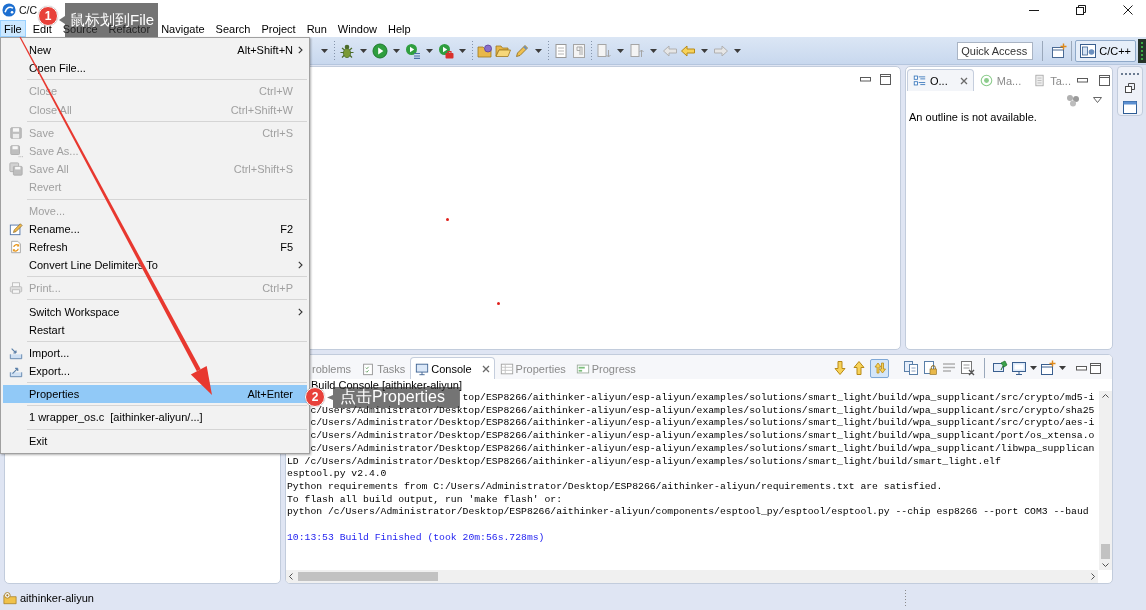 This screenshot has width=1146, height=610. I want to click on table-icon, so click(506, 368).